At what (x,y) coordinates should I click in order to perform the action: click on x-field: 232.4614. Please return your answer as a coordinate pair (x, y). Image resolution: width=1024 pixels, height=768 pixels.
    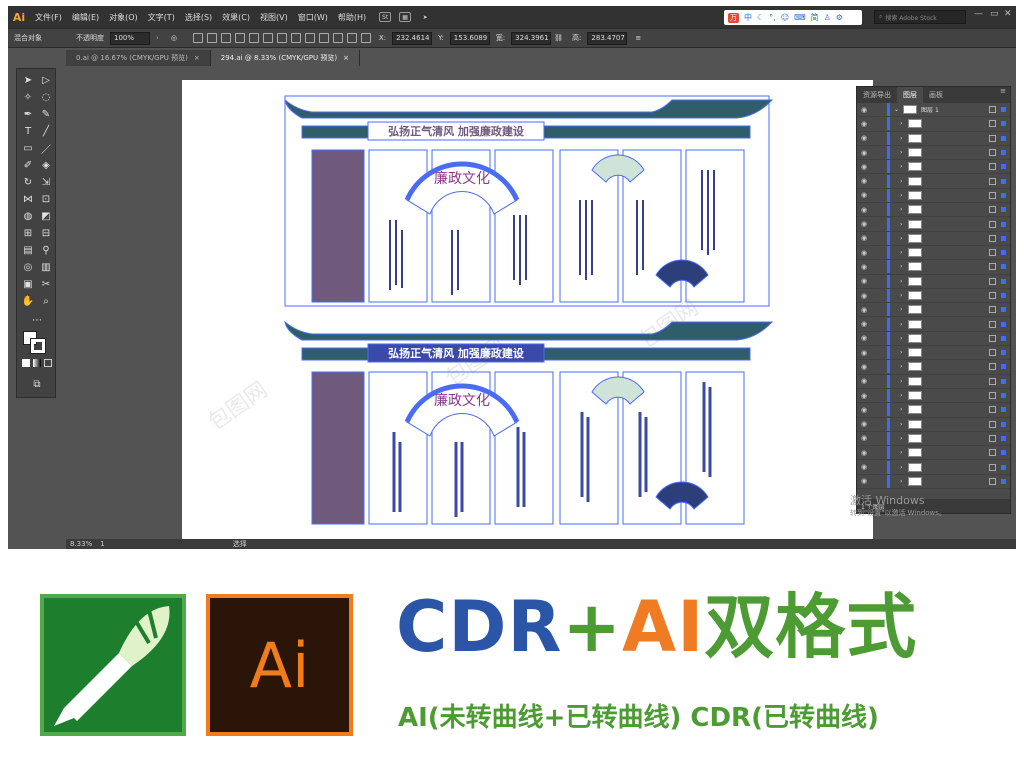
    Looking at the image, I should click on (412, 38).